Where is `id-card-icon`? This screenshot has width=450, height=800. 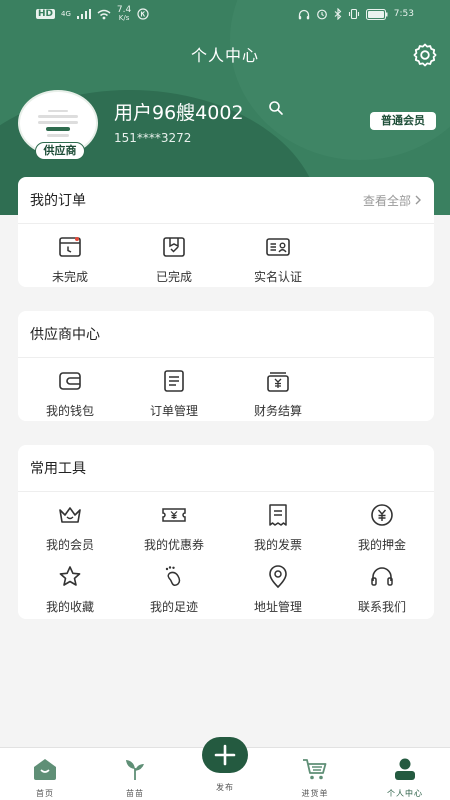 id-card-icon is located at coordinates (278, 247).